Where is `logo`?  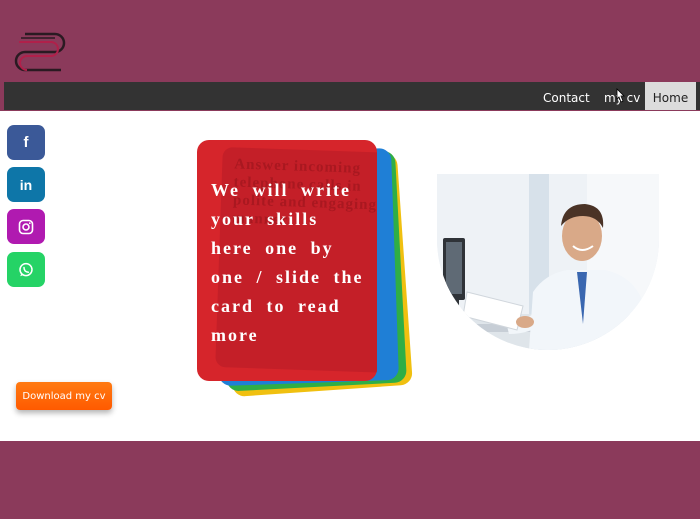
logo is located at coordinates (40, 55).